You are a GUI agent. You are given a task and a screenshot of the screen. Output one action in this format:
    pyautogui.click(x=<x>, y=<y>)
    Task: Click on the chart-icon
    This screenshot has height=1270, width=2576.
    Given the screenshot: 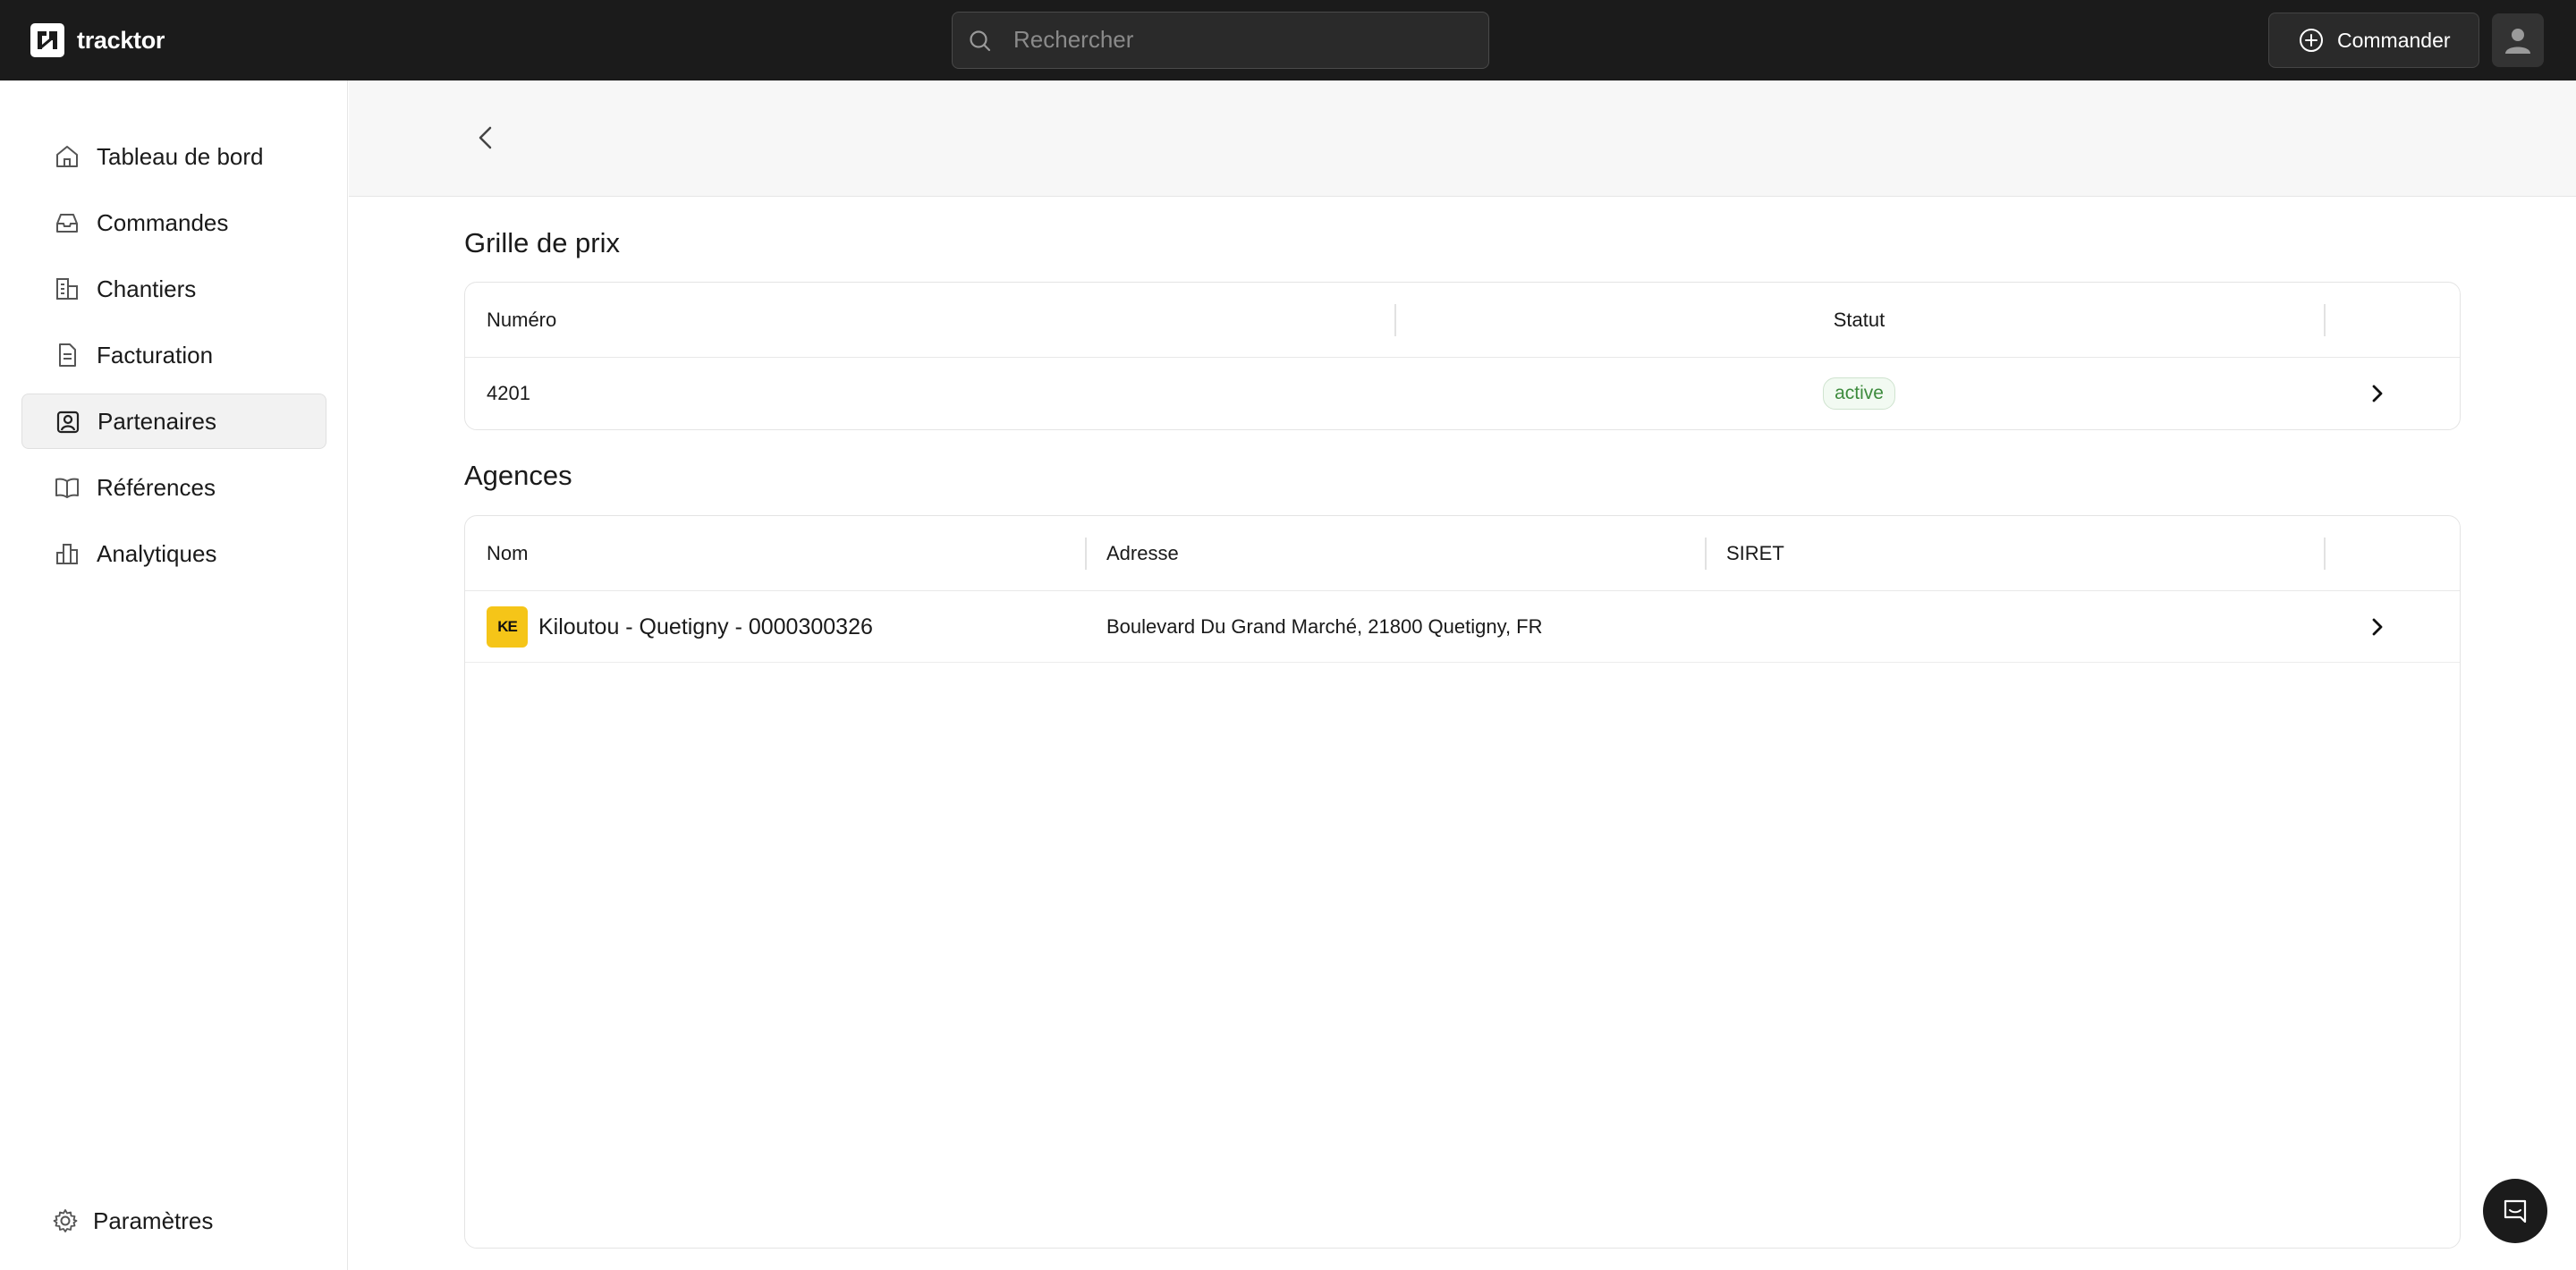 What is the action you would take?
    pyautogui.click(x=67, y=554)
    